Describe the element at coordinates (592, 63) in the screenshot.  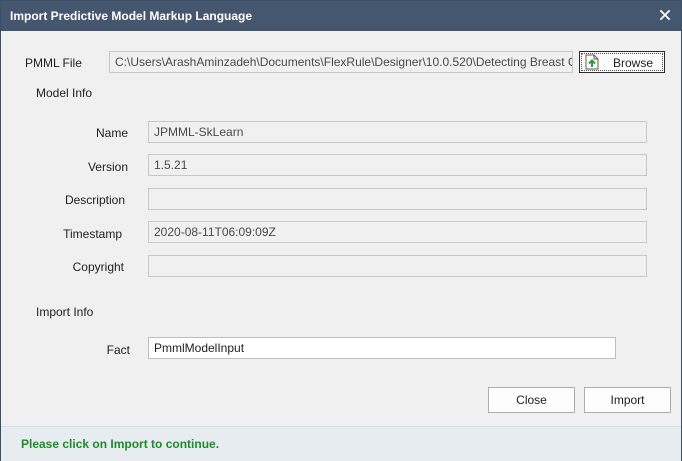
I see `file-upload-icon` at that location.